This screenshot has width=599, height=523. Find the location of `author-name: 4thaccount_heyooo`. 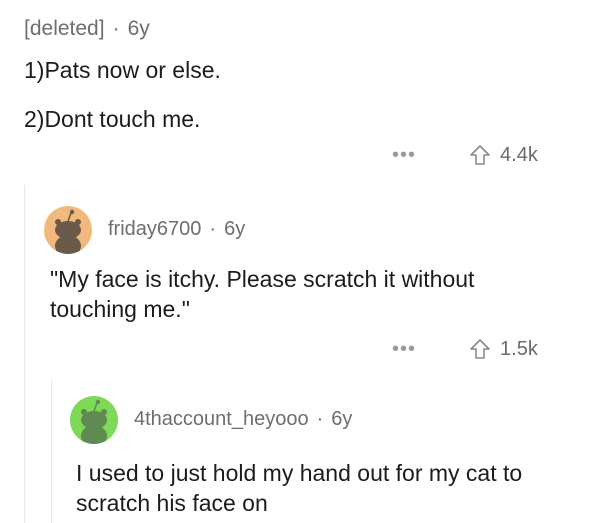

author-name: 4thaccount_heyooo is located at coordinates (221, 419).